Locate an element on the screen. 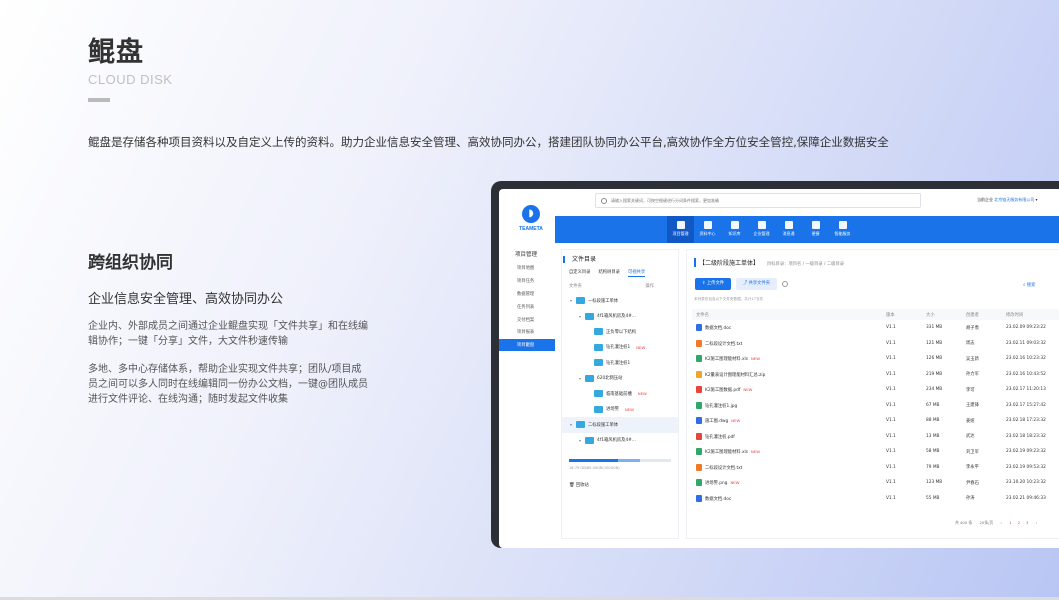  main-nav: 项目管理 资料中心 知识库 企业管理 消息通 便捷 智能服务 is located at coordinates (807, 229).